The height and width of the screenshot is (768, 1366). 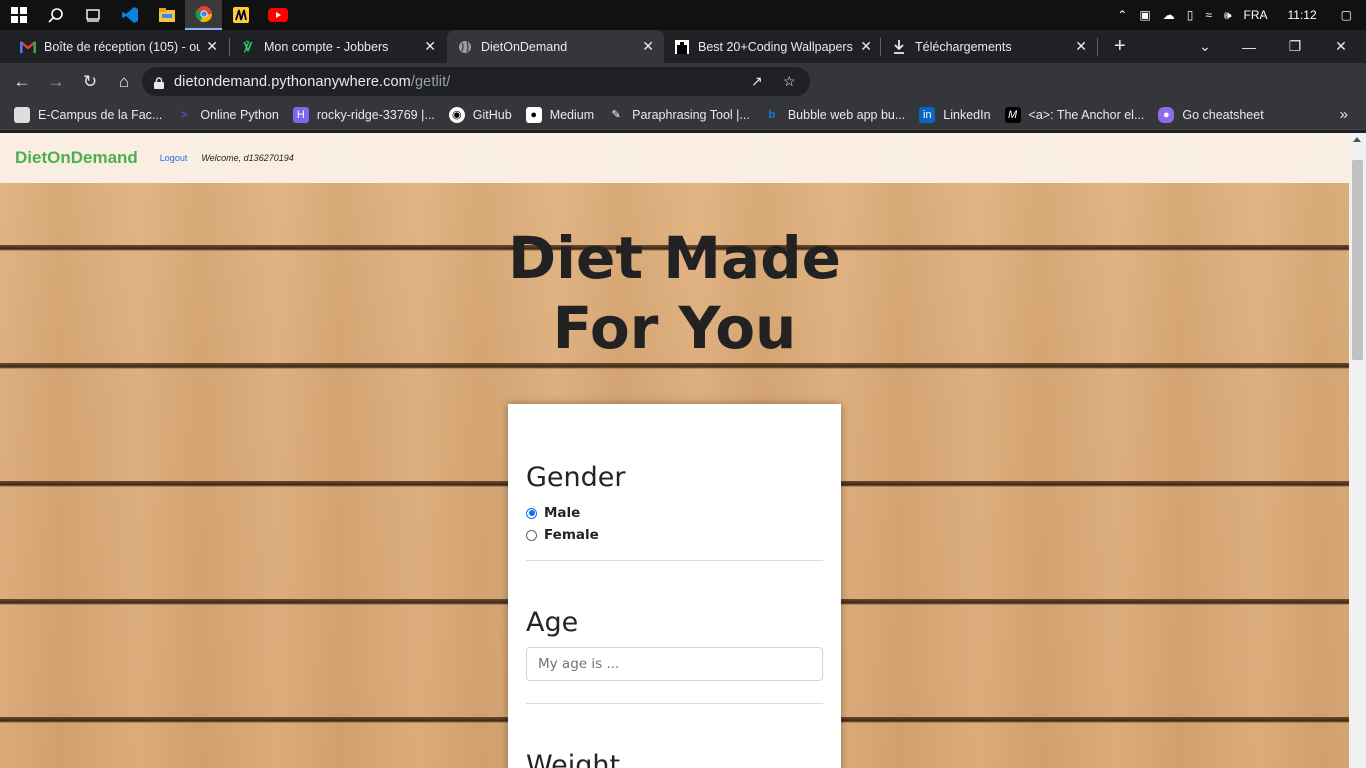 What do you see at coordinates (1302, 15) in the screenshot?
I see `clock: 11:12` at bounding box center [1302, 15].